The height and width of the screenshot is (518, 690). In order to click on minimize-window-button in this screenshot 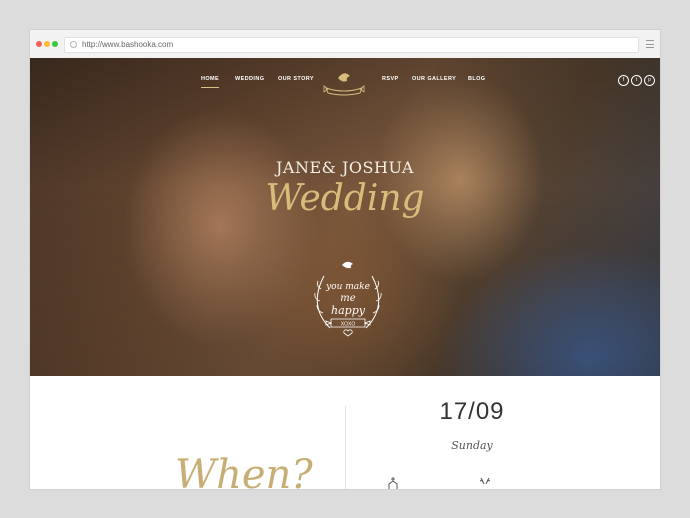, I will do `click(47, 44)`.